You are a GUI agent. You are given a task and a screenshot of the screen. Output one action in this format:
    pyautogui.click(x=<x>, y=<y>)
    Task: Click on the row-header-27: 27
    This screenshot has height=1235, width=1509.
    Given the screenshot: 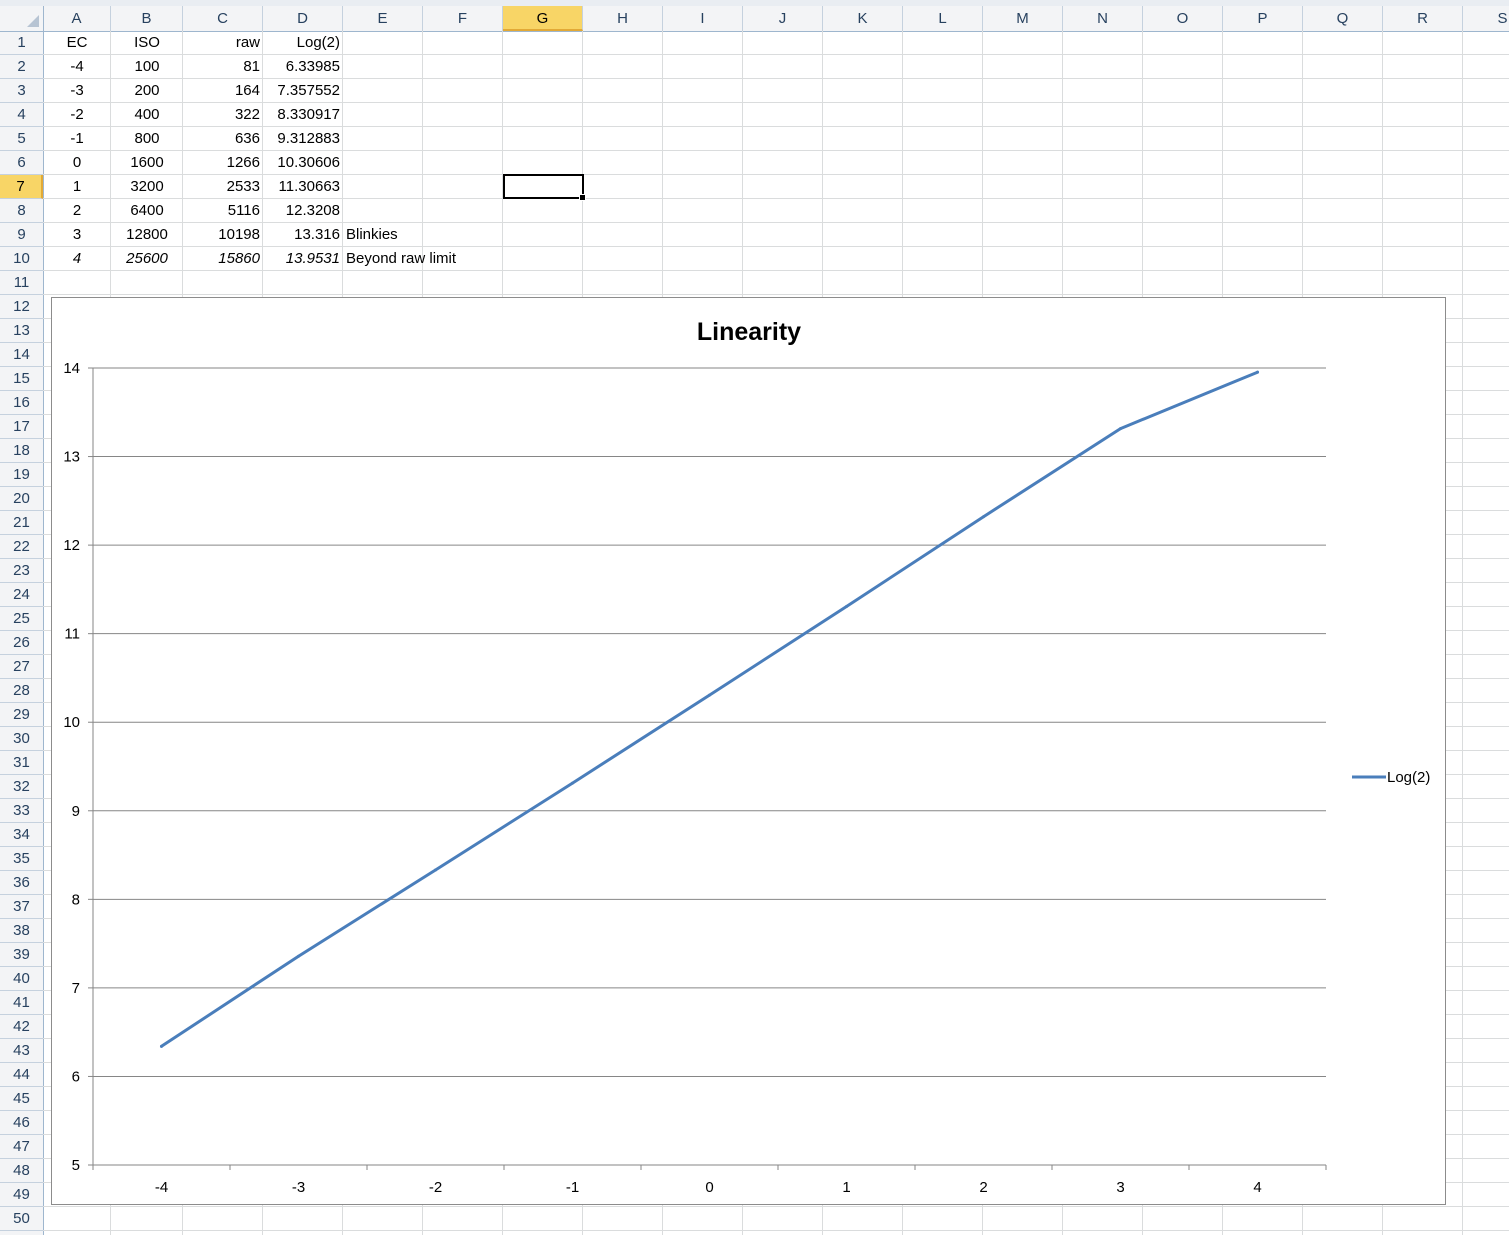 What is the action you would take?
    pyautogui.click(x=21, y=667)
    